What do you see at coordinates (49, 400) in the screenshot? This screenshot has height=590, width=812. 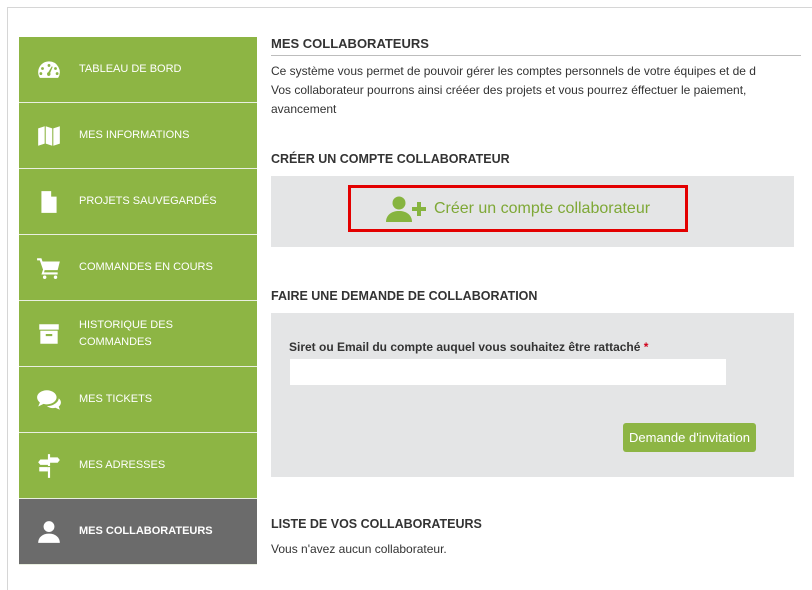 I see `chat-icon` at bounding box center [49, 400].